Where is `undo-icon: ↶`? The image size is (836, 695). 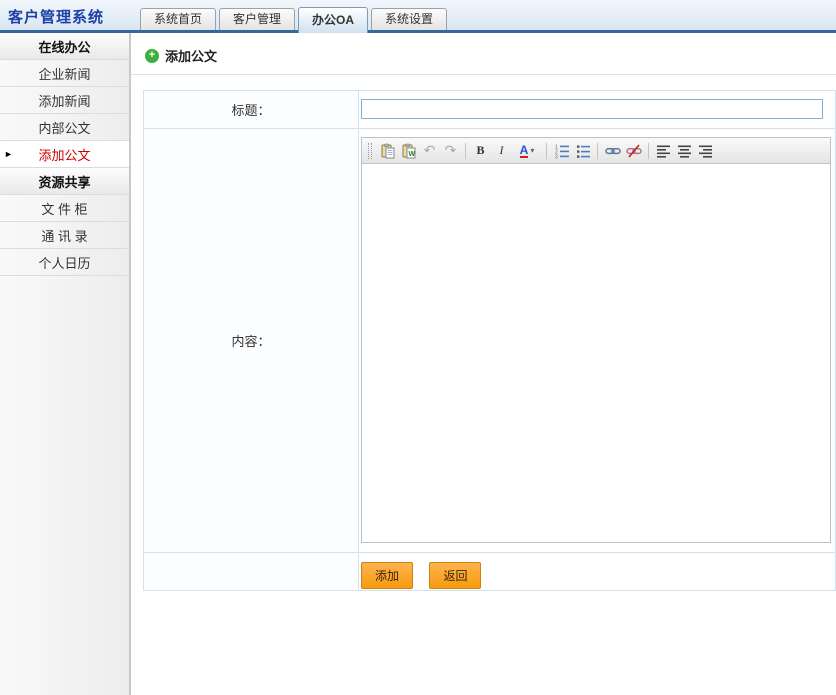 undo-icon: ↶ is located at coordinates (429, 151).